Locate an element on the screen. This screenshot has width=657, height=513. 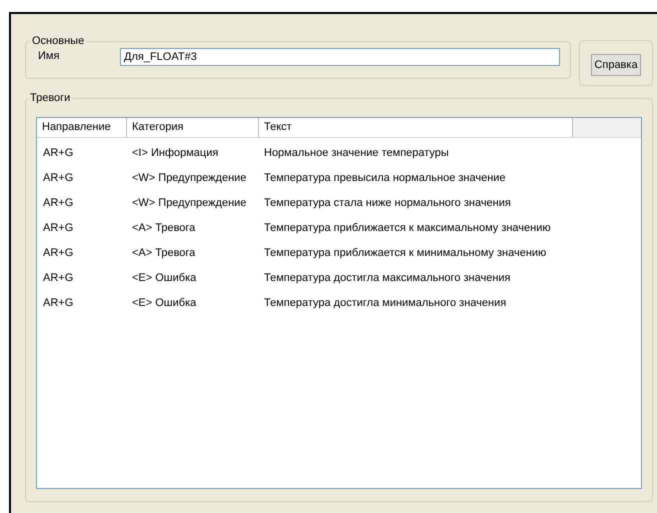
name-field: Для_FLOAT#3 is located at coordinates (340, 57).